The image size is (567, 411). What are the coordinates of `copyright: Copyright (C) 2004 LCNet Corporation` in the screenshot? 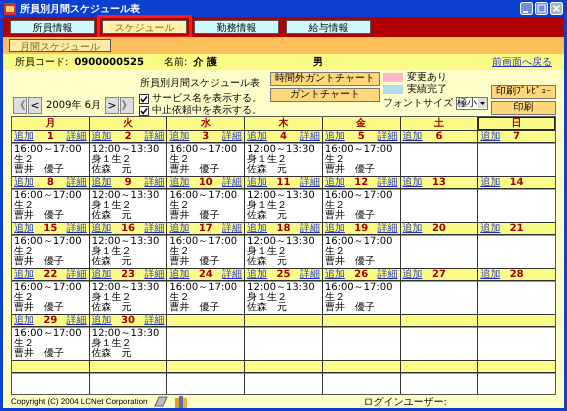 It's located at (79, 401).